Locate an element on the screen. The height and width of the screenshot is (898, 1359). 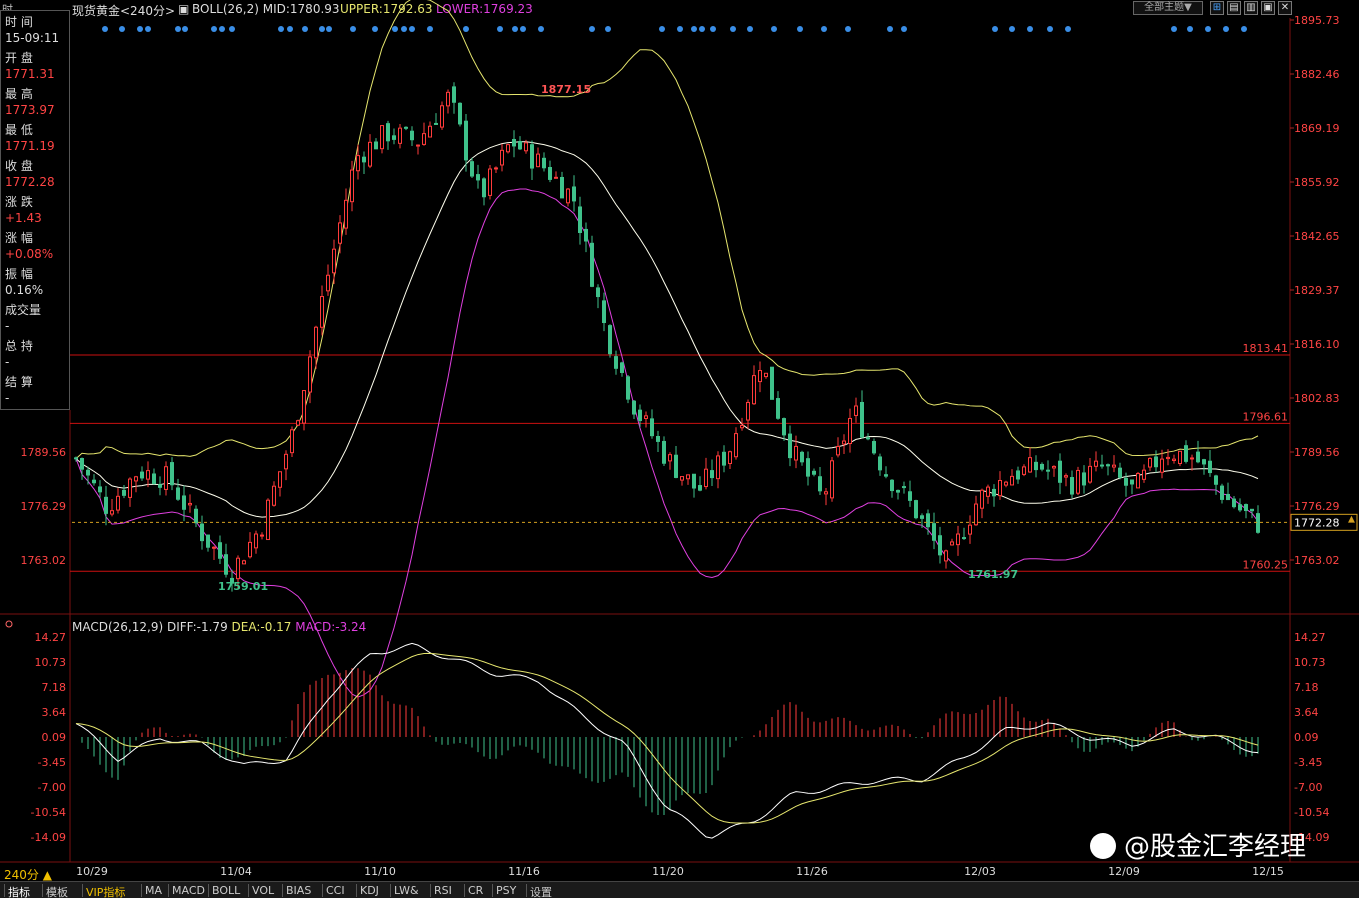
tab-9: KDJ is located at coordinates (369, 890).